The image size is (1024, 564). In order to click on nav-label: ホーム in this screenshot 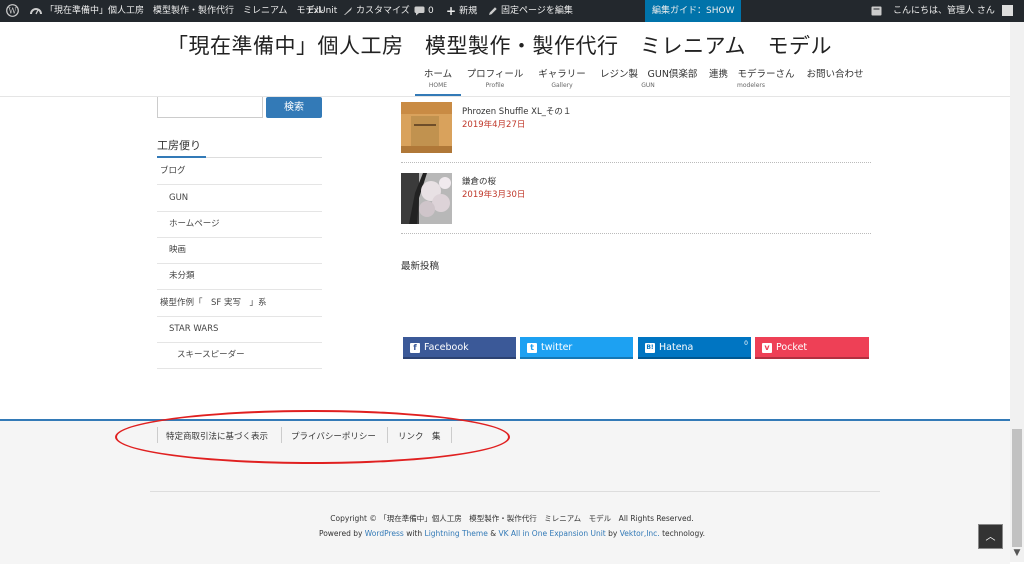, I will do `click(438, 74)`.